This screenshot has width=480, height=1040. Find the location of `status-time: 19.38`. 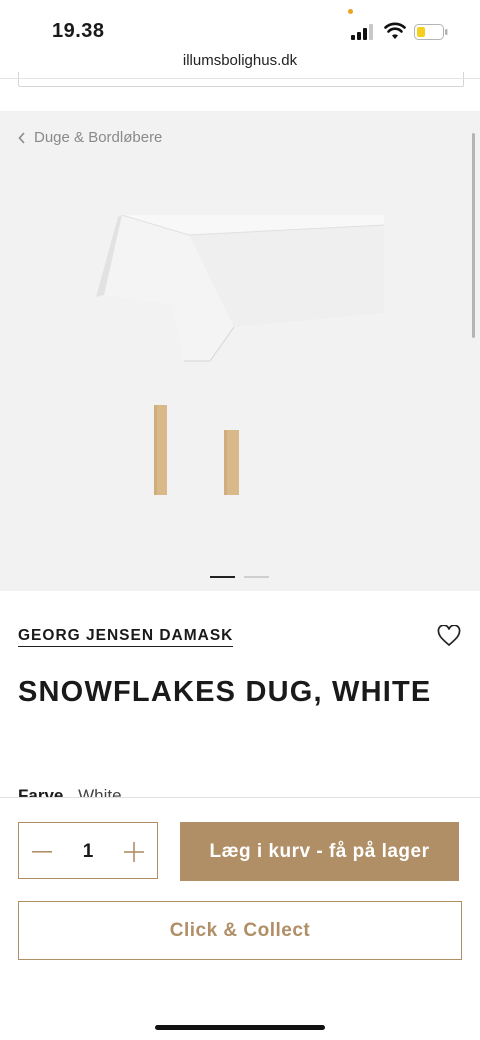

status-time: 19.38 is located at coordinates (78, 31).